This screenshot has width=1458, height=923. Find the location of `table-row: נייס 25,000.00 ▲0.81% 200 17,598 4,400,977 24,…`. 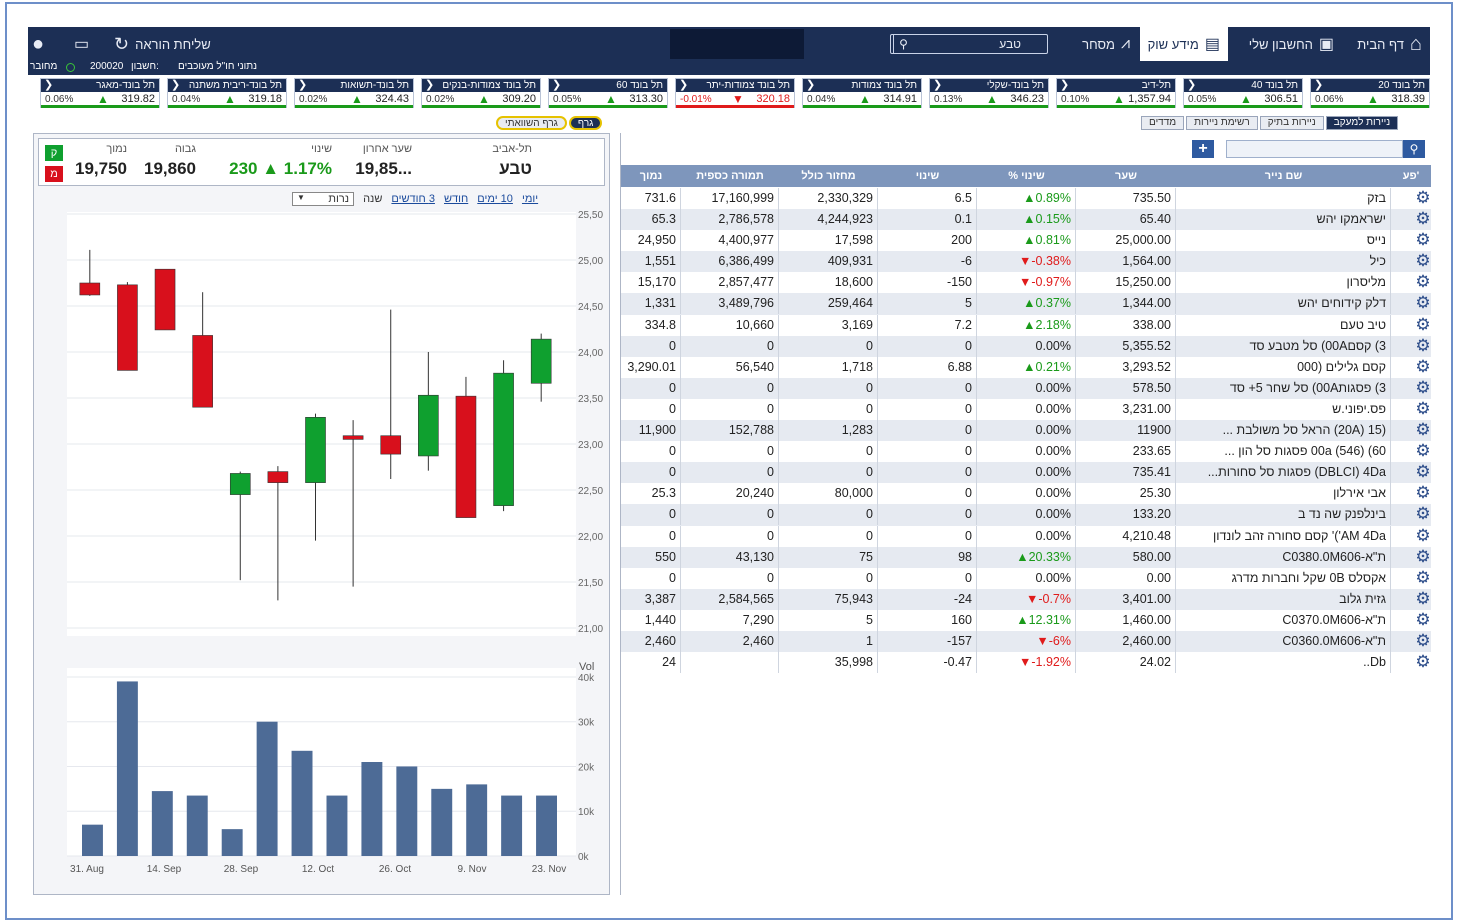

table-row: נייס 25,000.00 ▲0.81% 200 17,598 4,400,977 24,… is located at coordinates (1026, 241).